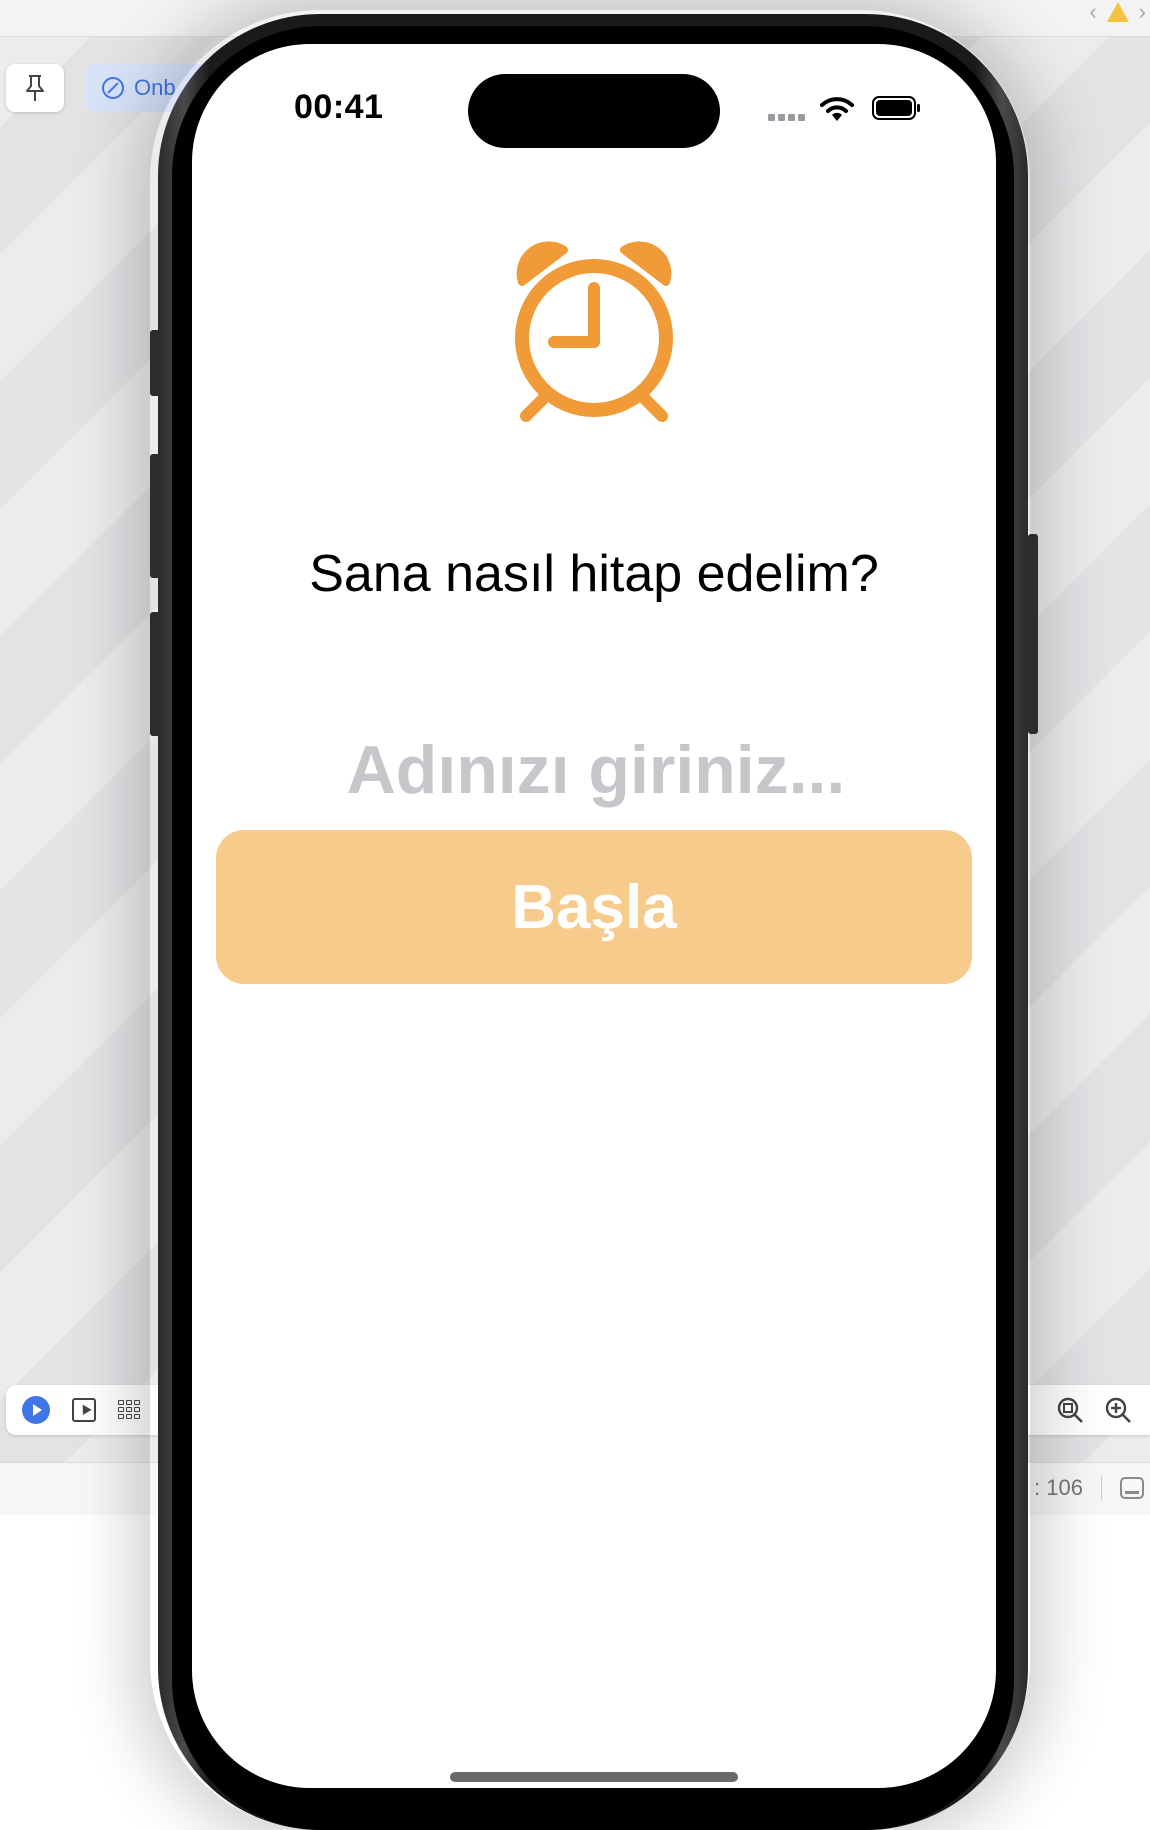  I want to click on back-arrow-icon: ‹, so click(1092, 12).